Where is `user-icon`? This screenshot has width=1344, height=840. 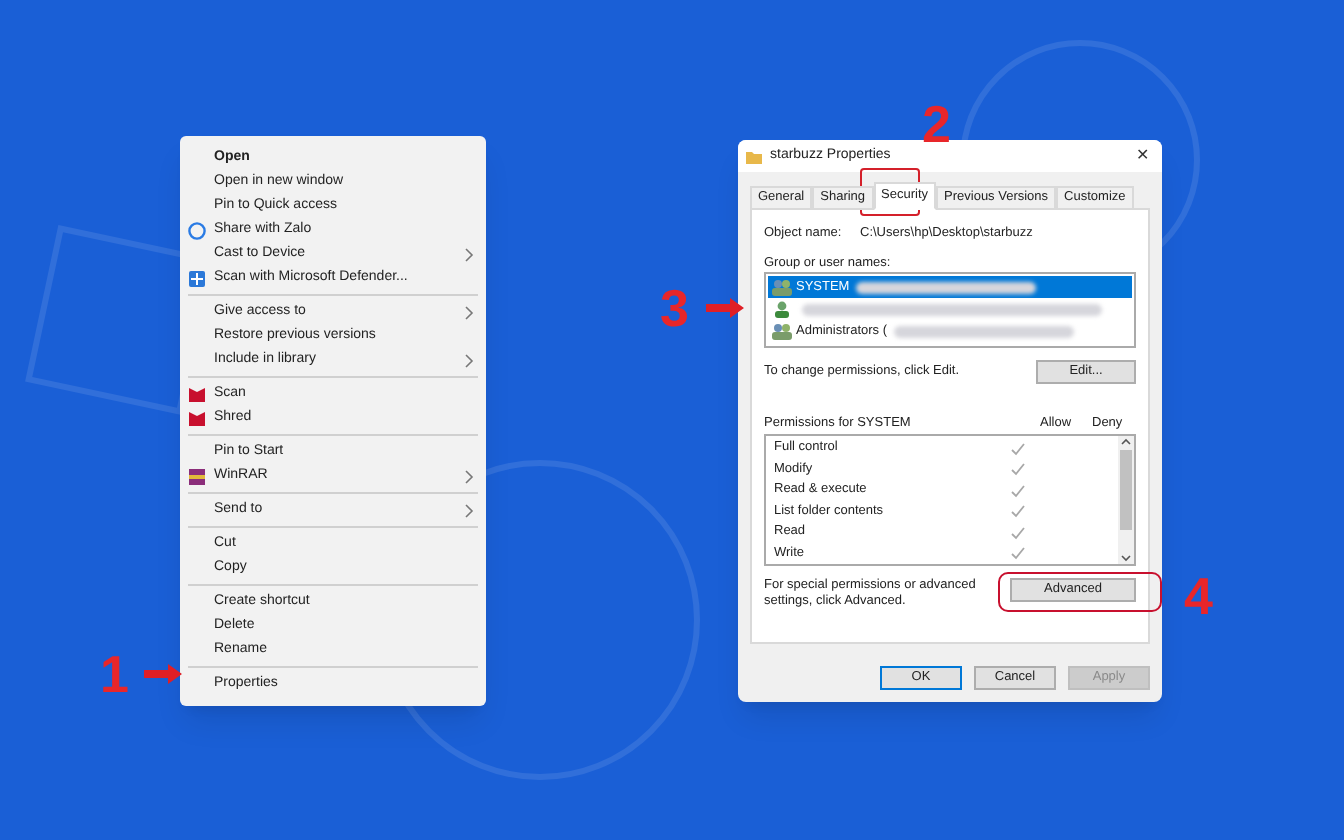 user-icon is located at coordinates (782, 309).